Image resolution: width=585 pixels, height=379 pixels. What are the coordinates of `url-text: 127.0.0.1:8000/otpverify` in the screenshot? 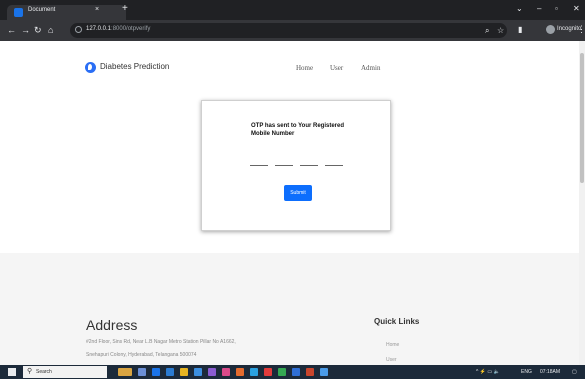 It's located at (118, 29).